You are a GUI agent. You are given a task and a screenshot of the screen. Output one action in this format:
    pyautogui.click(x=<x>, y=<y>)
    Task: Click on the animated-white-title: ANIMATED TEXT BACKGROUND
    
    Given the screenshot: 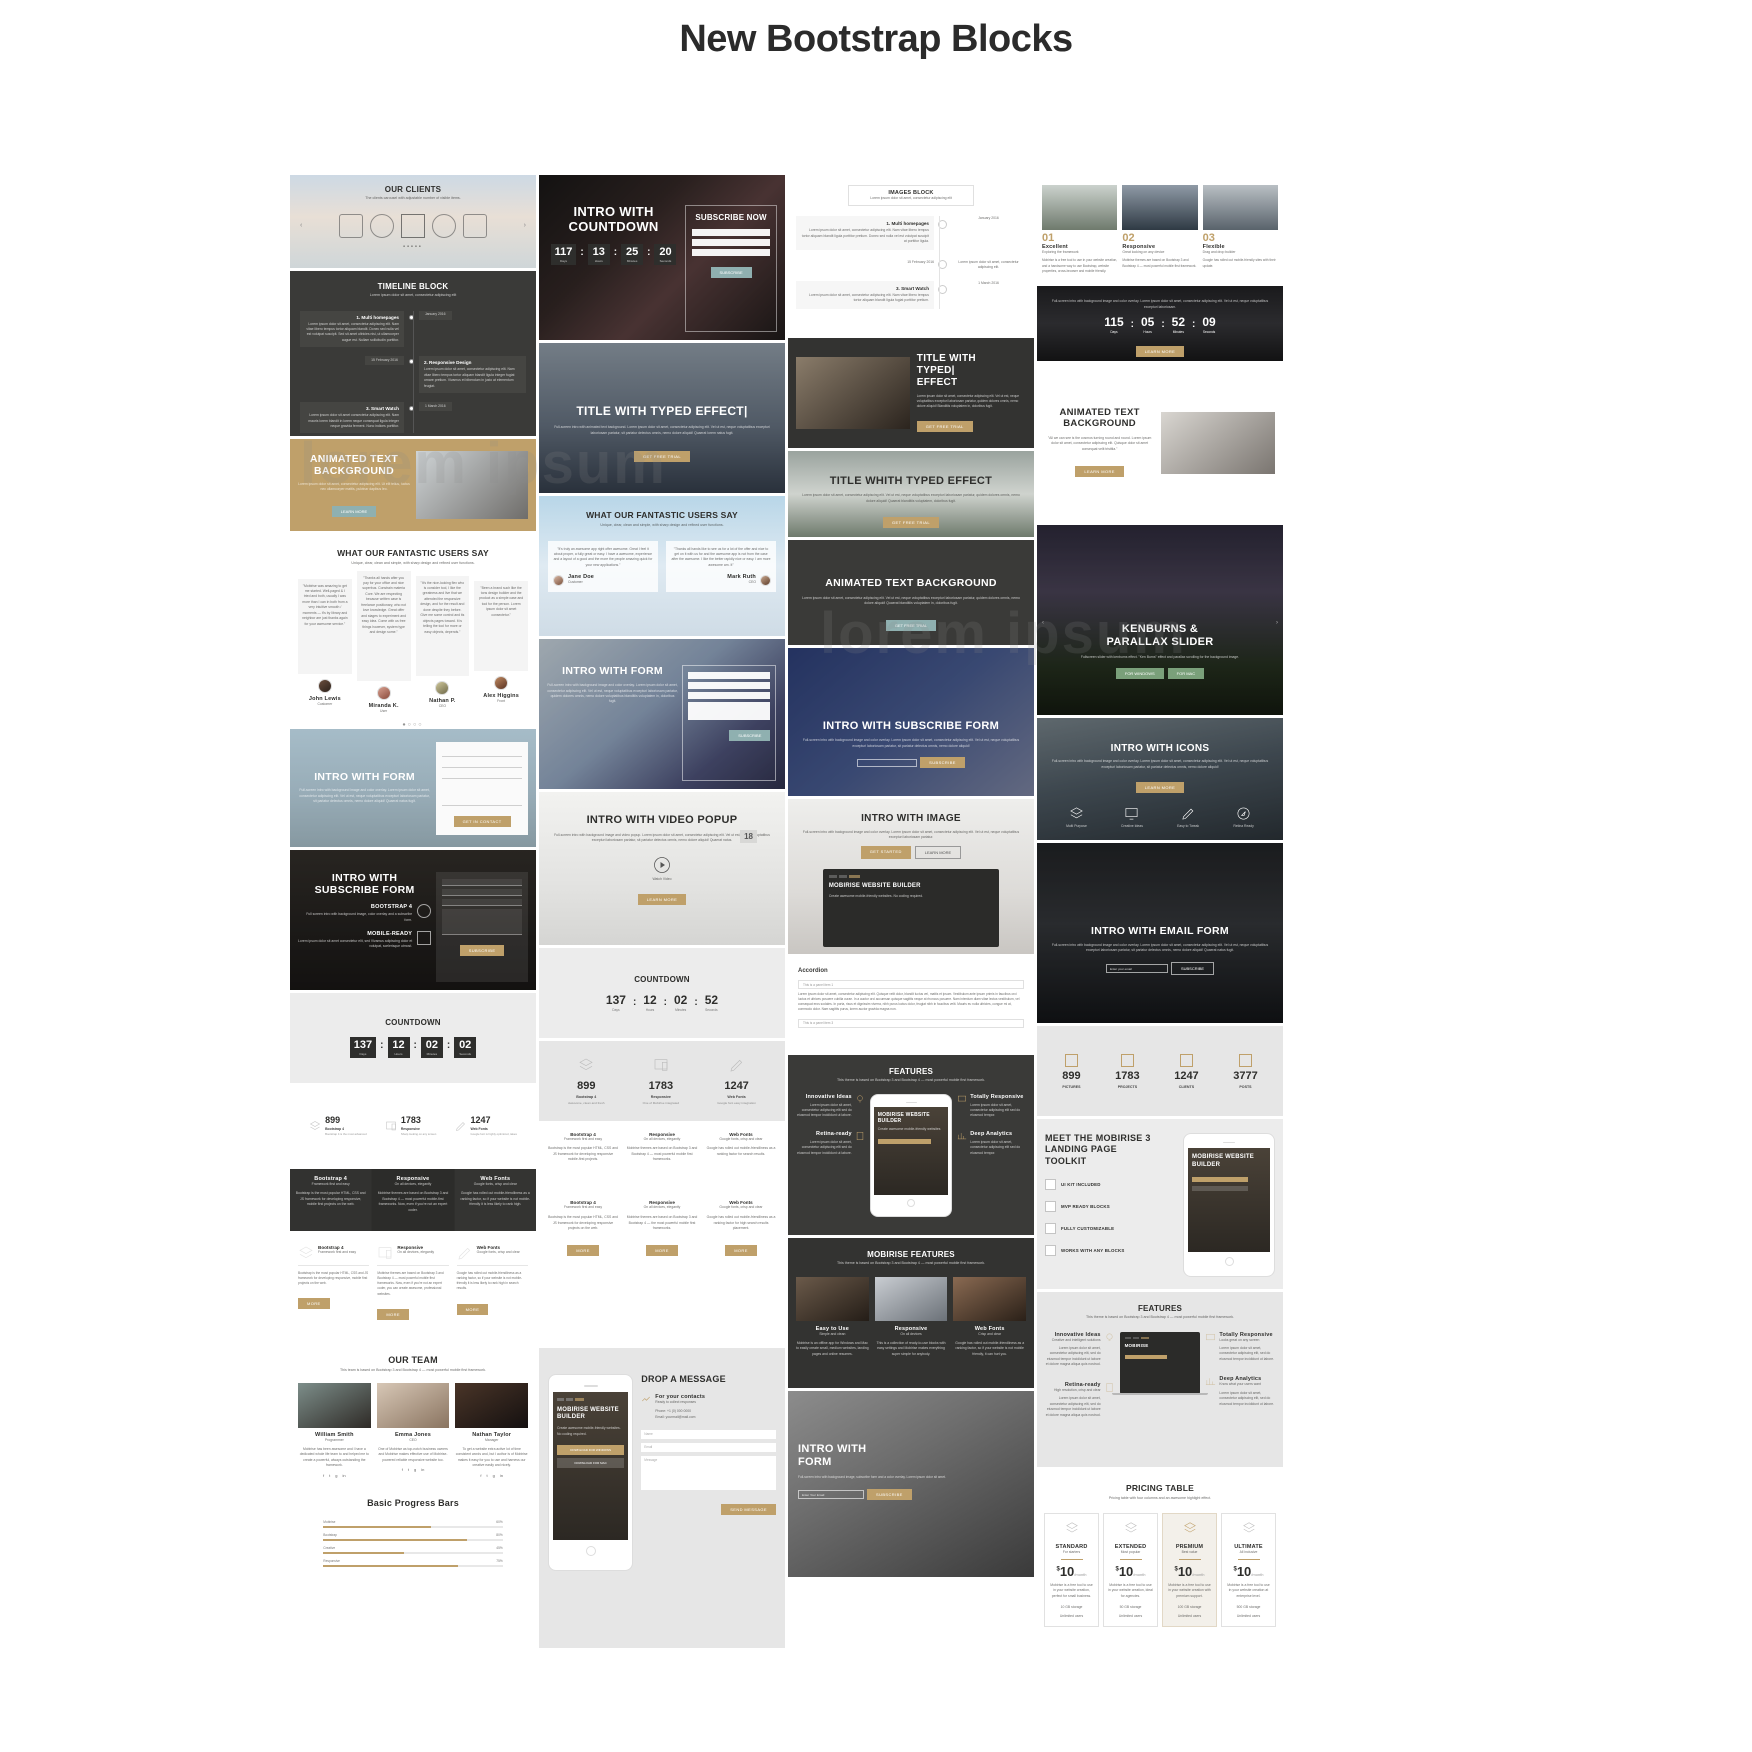 What is the action you would take?
    pyautogui.click(x=1099, y=417)
    